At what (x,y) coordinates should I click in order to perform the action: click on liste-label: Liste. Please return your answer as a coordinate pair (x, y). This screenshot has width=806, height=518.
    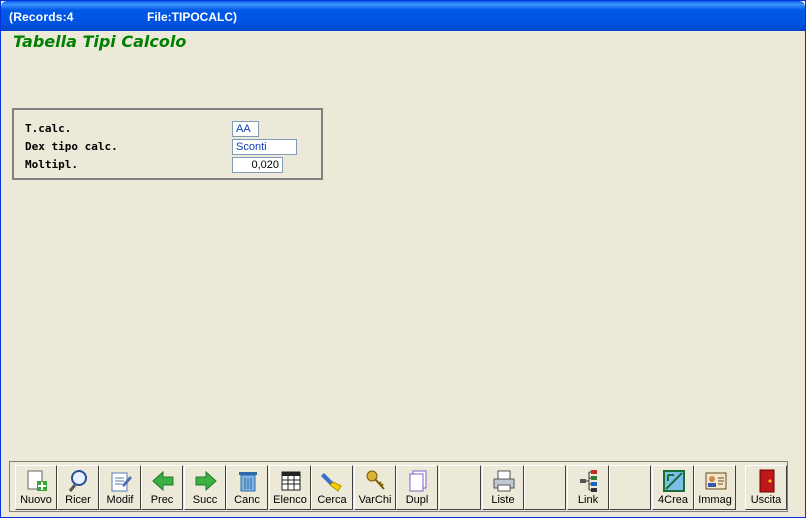
    Looking at the image, I should click on (503, 500).